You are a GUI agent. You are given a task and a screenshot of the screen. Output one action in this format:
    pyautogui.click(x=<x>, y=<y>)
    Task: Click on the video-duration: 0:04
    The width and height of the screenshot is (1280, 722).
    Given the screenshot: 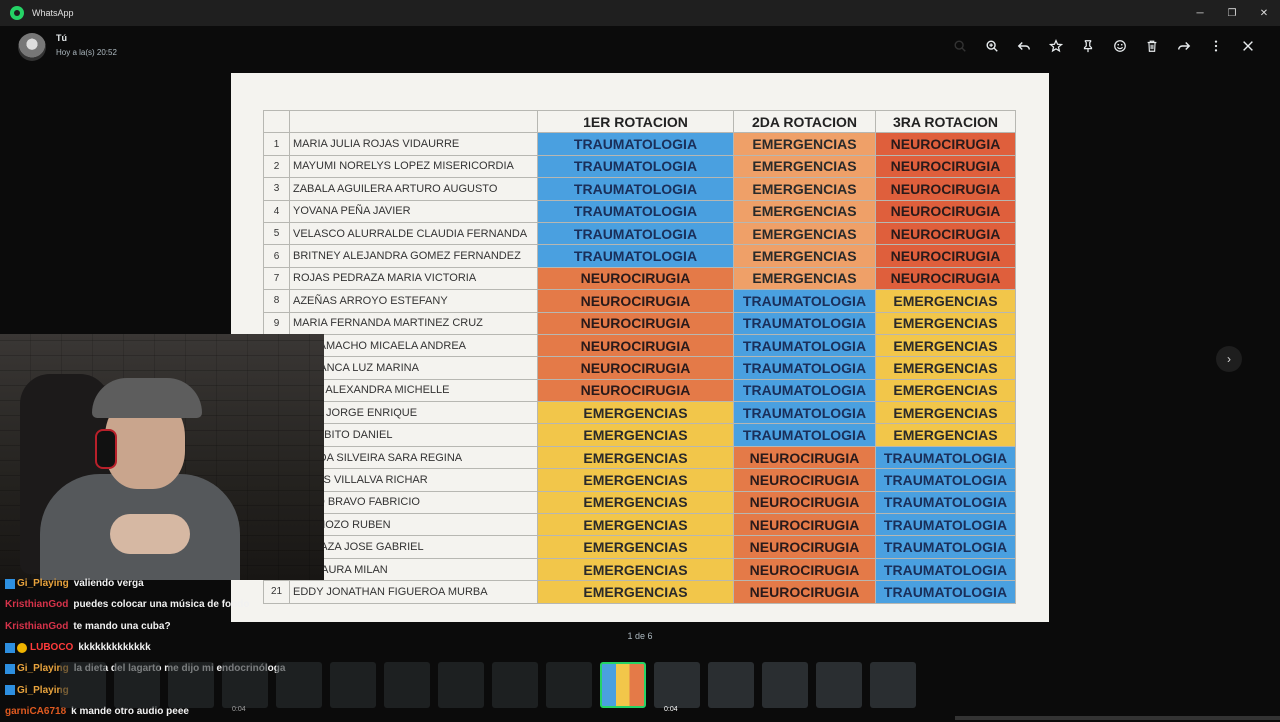 What is the action you would take?
    pyautogui.click(x=671, y=709)
    